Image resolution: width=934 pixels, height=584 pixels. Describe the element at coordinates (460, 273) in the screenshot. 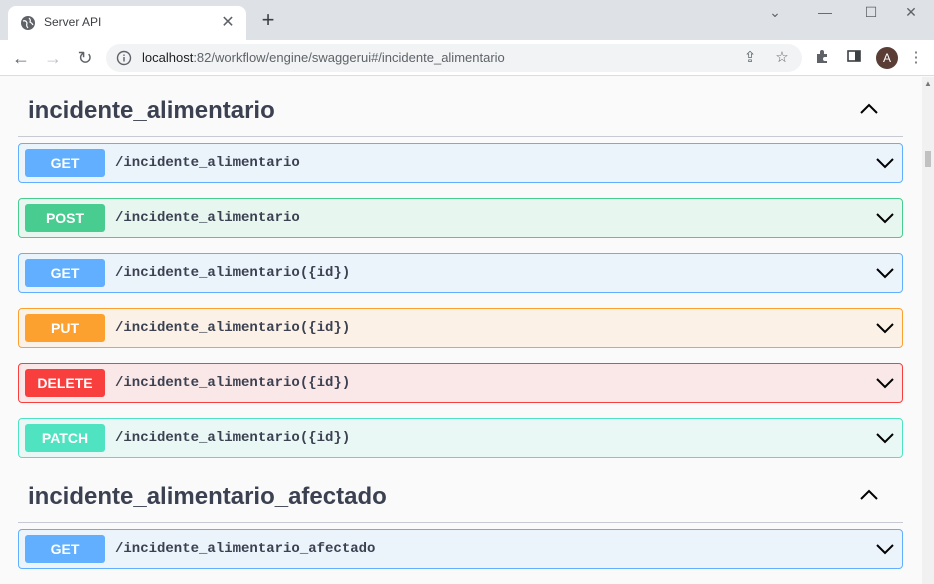

I see `operation-get-by-id: GET /incidente_alimentario({id})` at that location.